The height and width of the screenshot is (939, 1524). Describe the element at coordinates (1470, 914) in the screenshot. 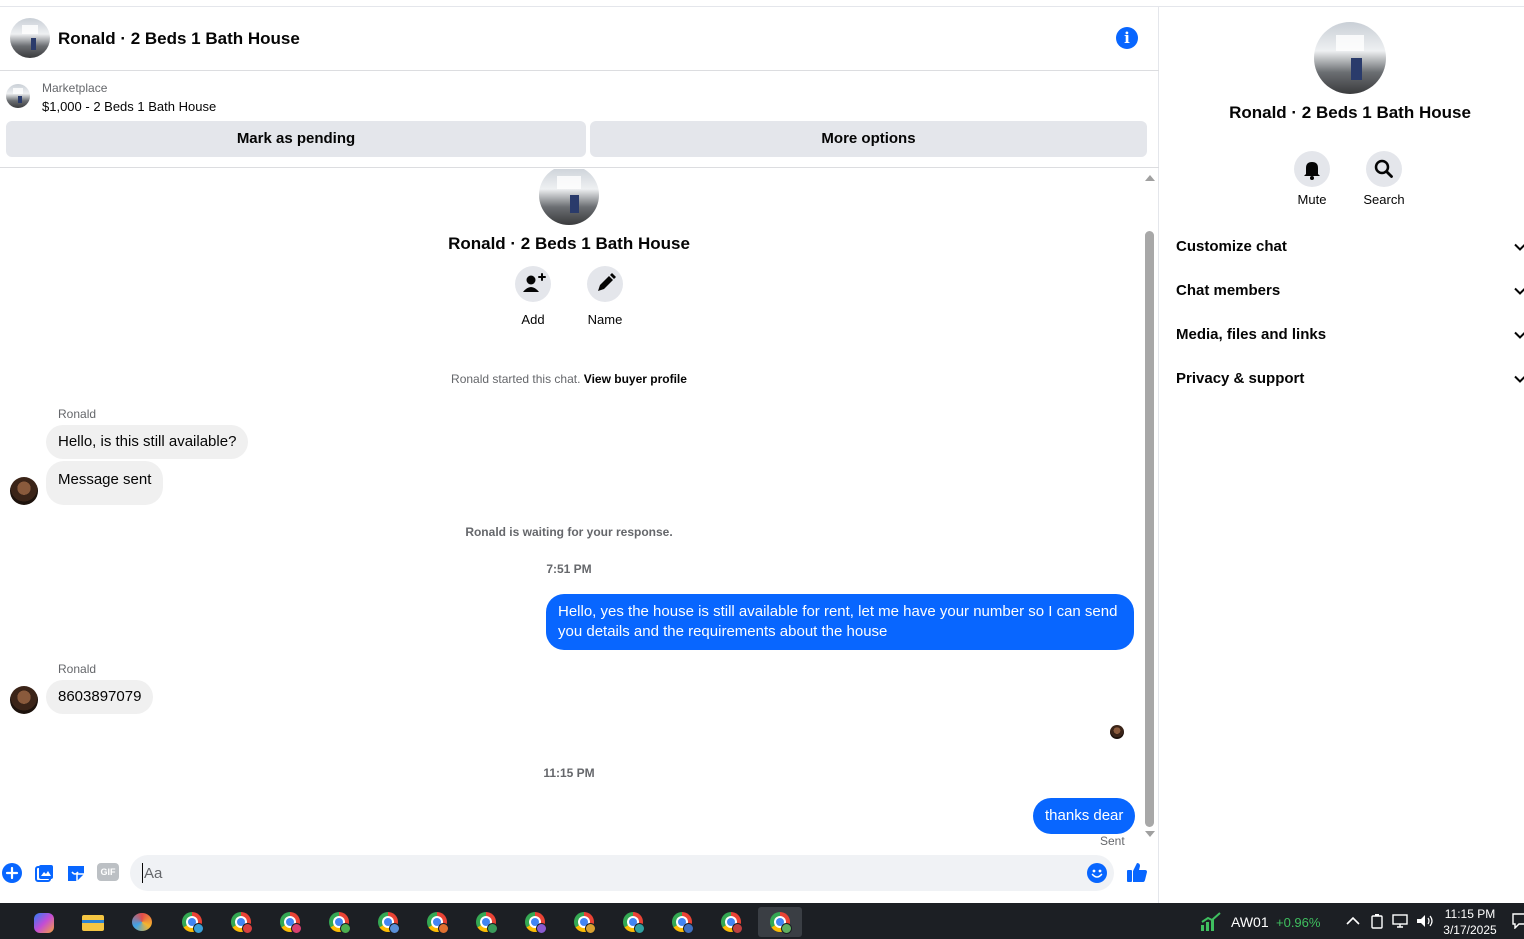

I see `clock-time: 11:15 PM` at that location.